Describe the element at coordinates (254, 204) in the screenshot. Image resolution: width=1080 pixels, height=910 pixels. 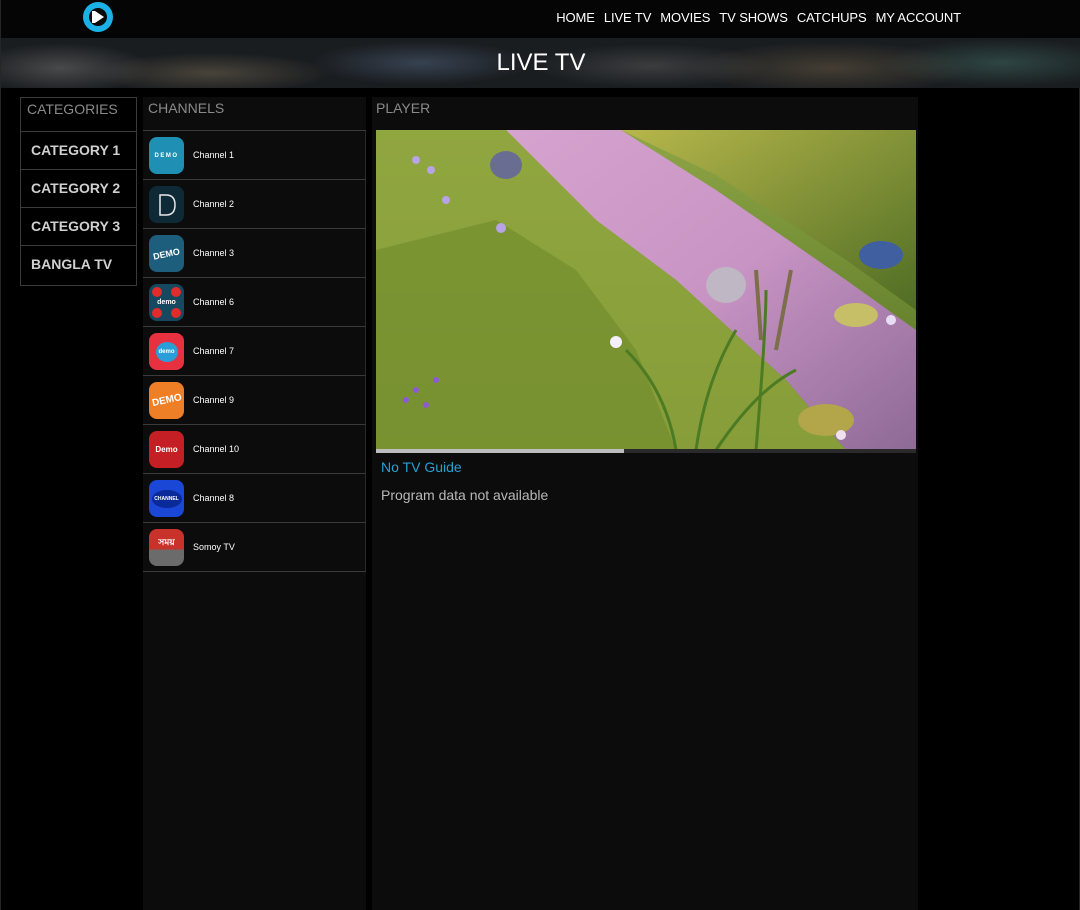
I see `channel-item: Channel 2` at that location.